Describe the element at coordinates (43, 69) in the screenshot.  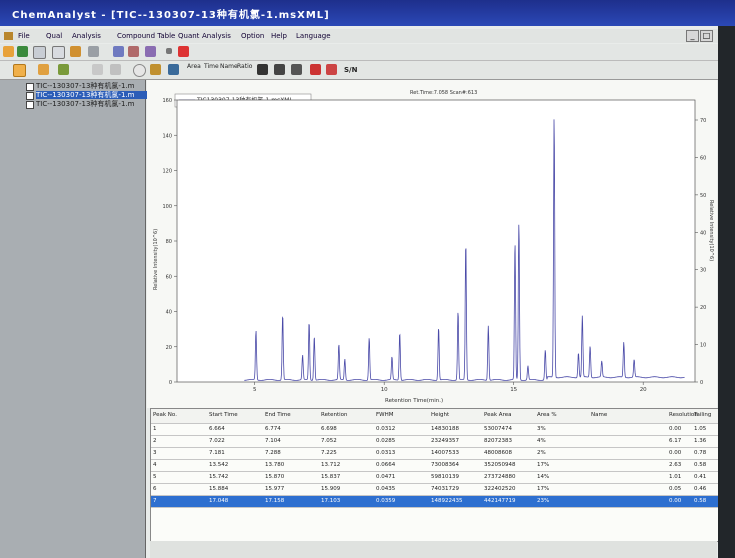
I see `layout-icon` at that location.